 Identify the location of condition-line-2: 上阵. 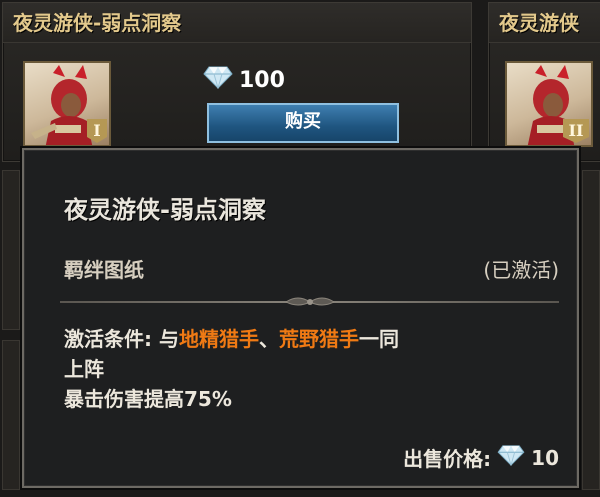
(84, 369).